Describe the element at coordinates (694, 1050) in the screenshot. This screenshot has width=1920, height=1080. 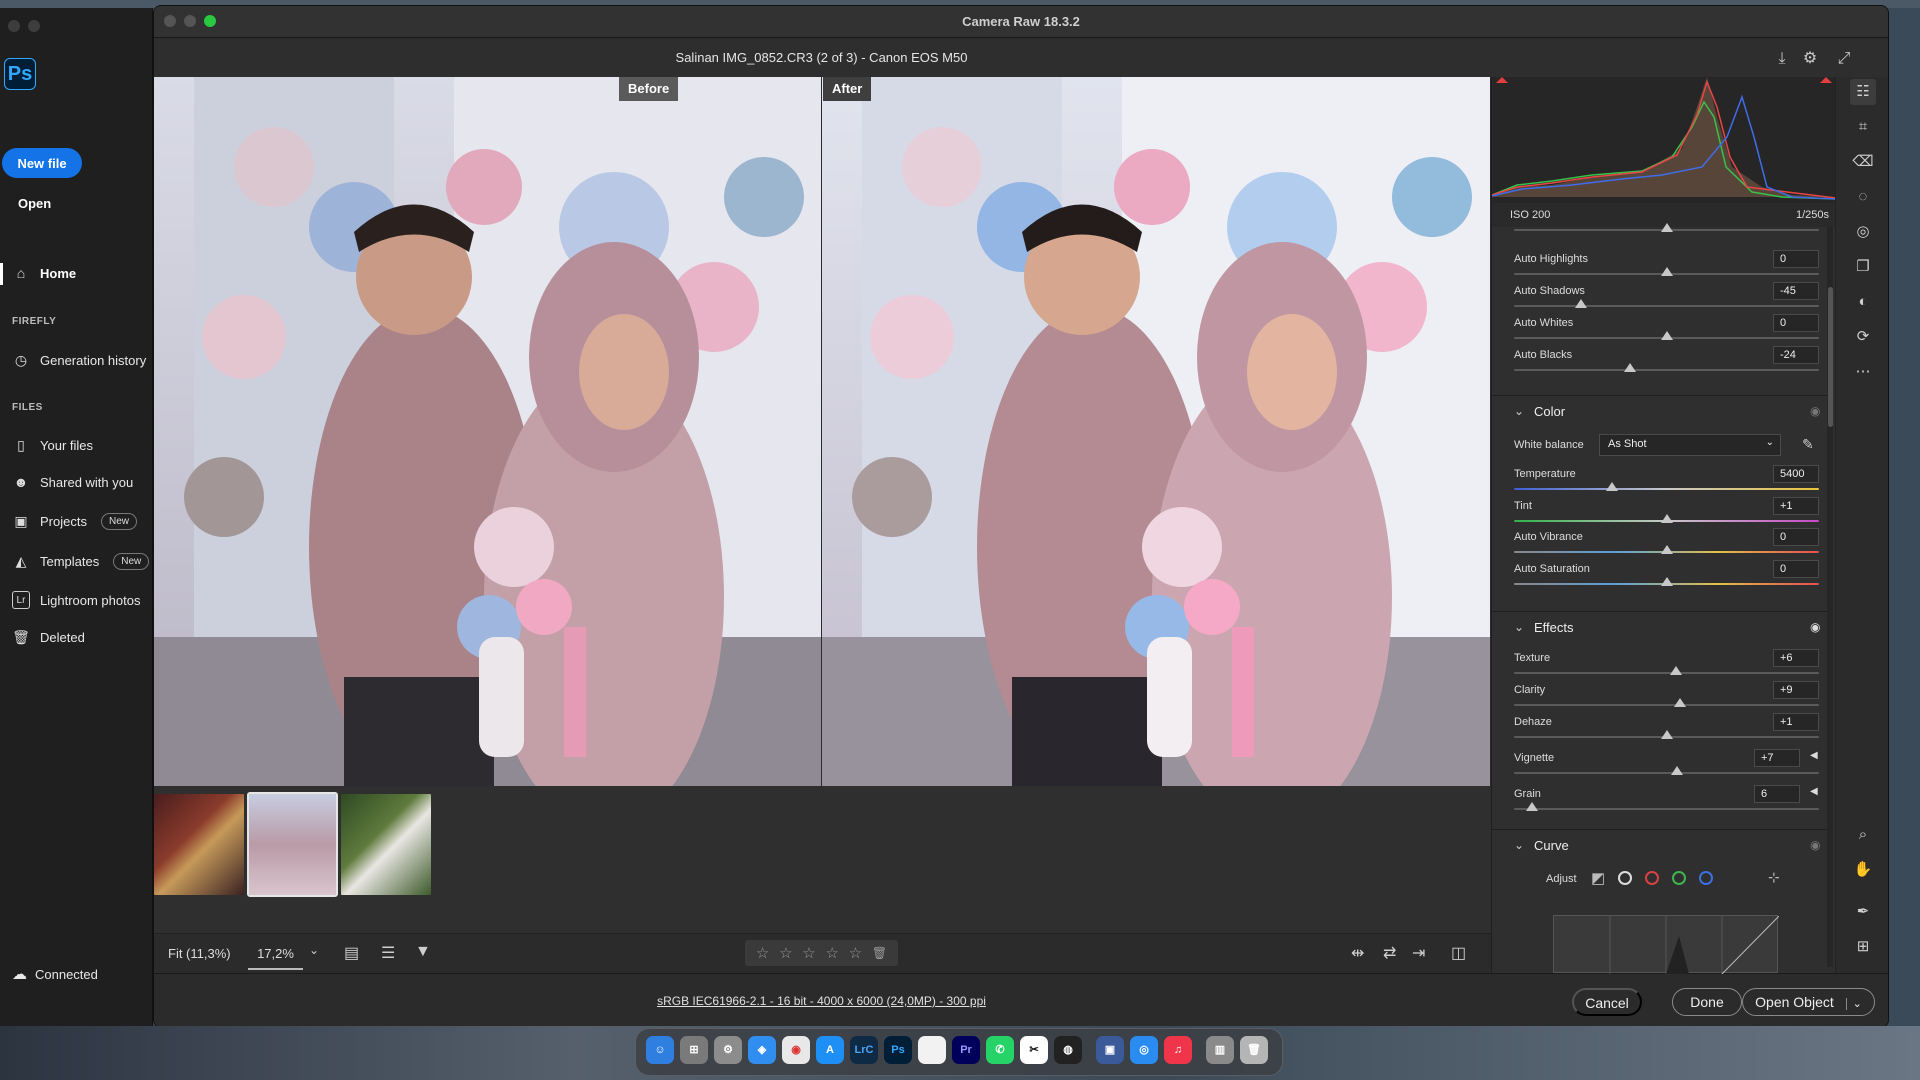
I see `launchpad-icon: ⊞` at that location.